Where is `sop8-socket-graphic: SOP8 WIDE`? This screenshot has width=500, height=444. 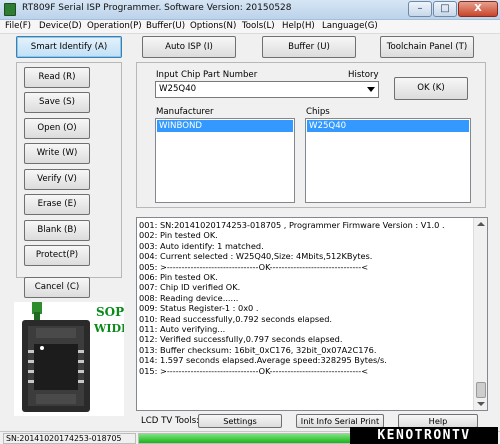 sop8-socket-graphic: SOP8 WIDE is located at coordinates (73, 359).